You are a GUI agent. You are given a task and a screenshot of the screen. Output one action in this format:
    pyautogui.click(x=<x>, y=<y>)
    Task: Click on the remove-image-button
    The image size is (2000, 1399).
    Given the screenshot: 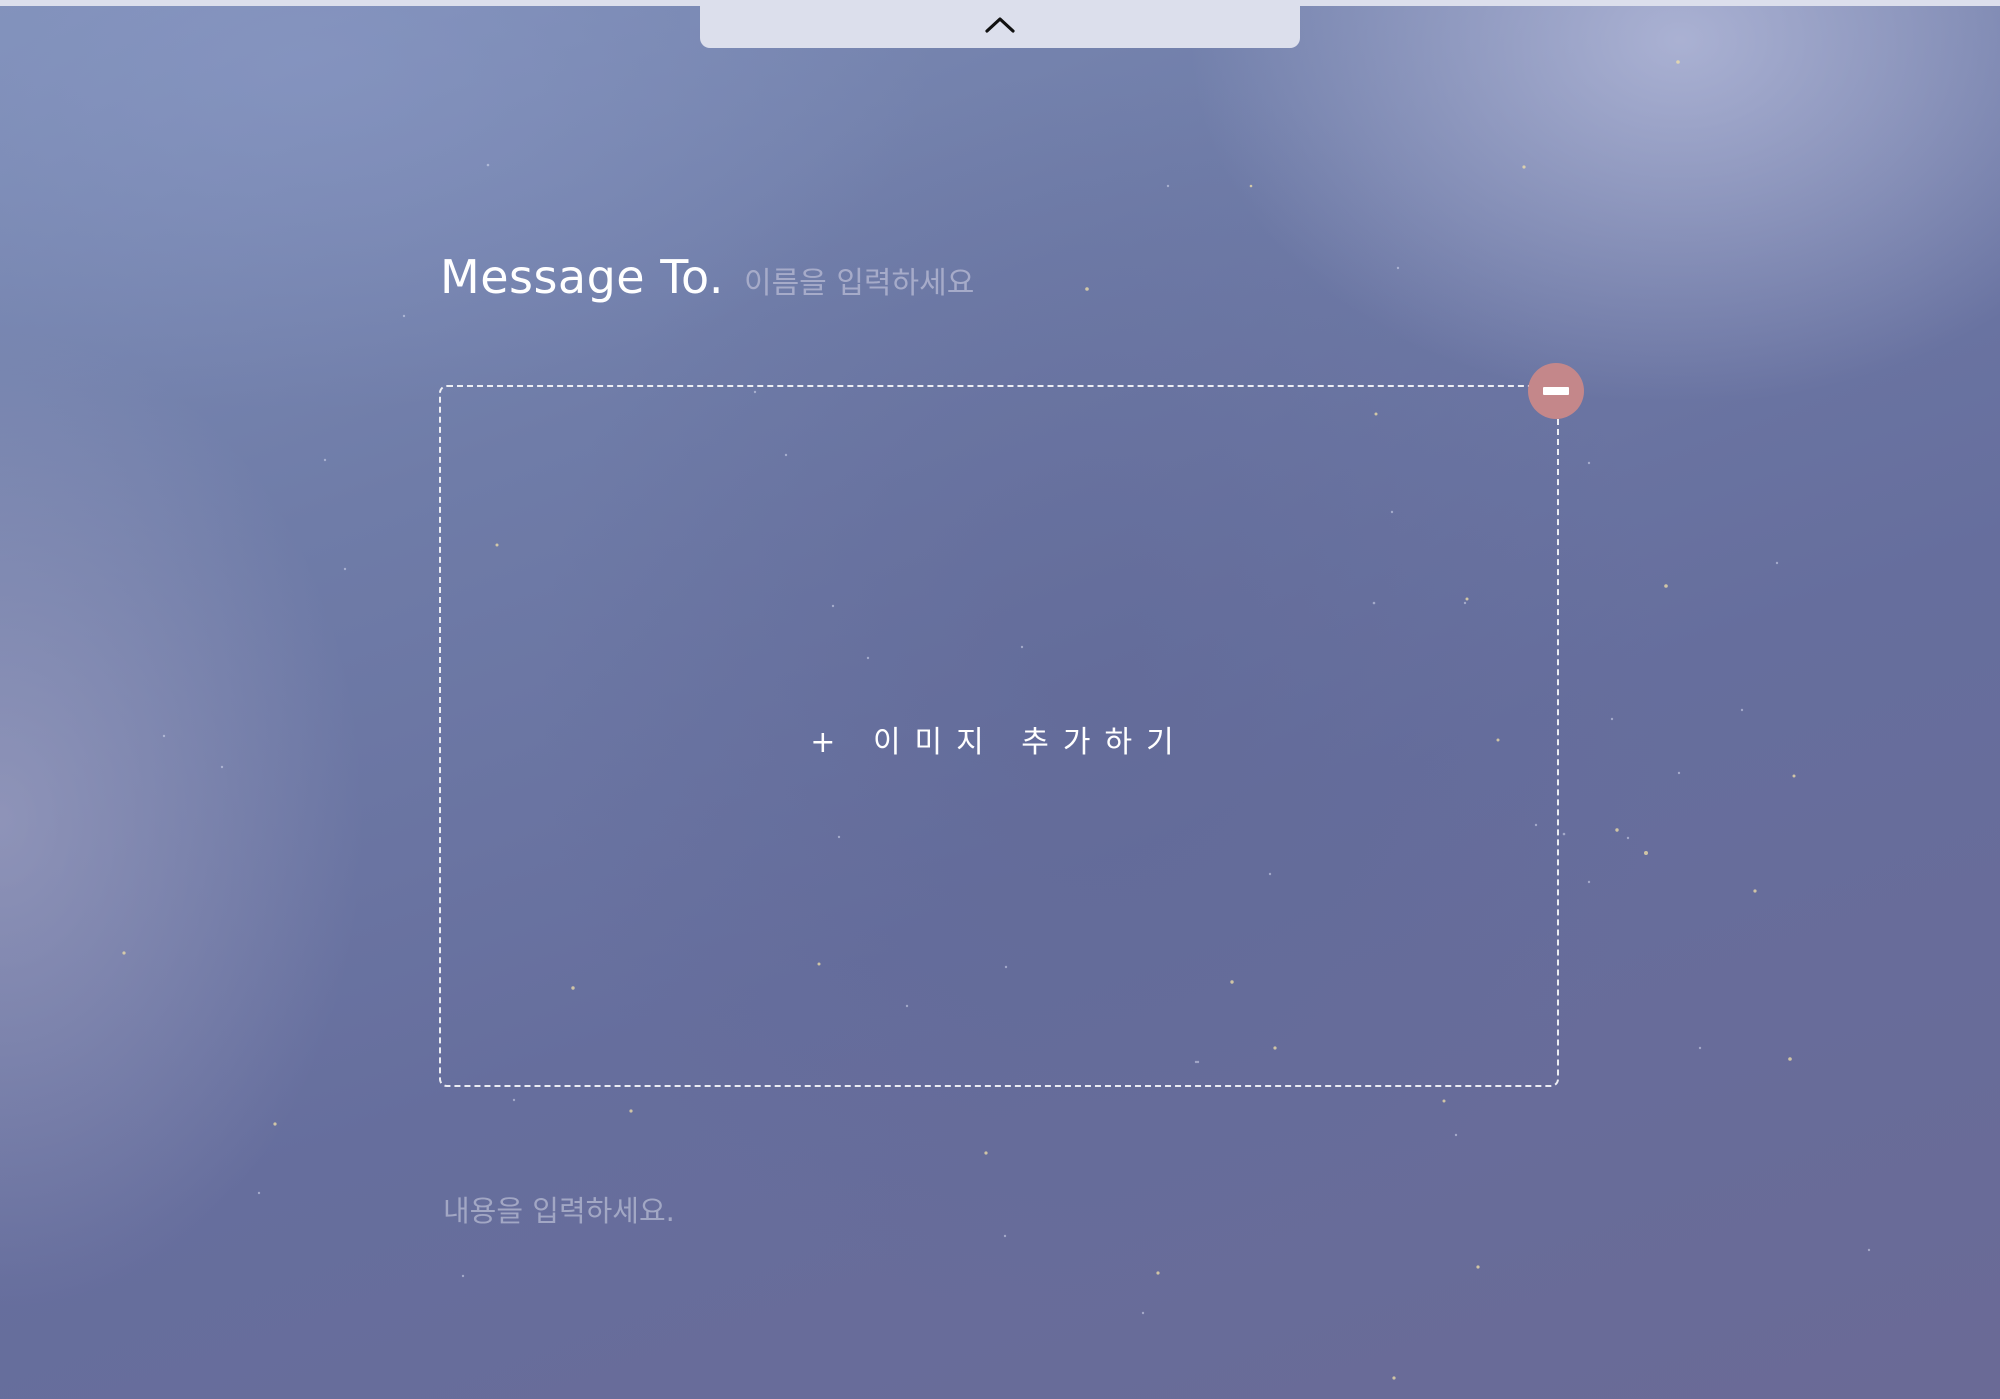 What is the action you would take?
    pyautogui.click(x=1556, y=391)
    